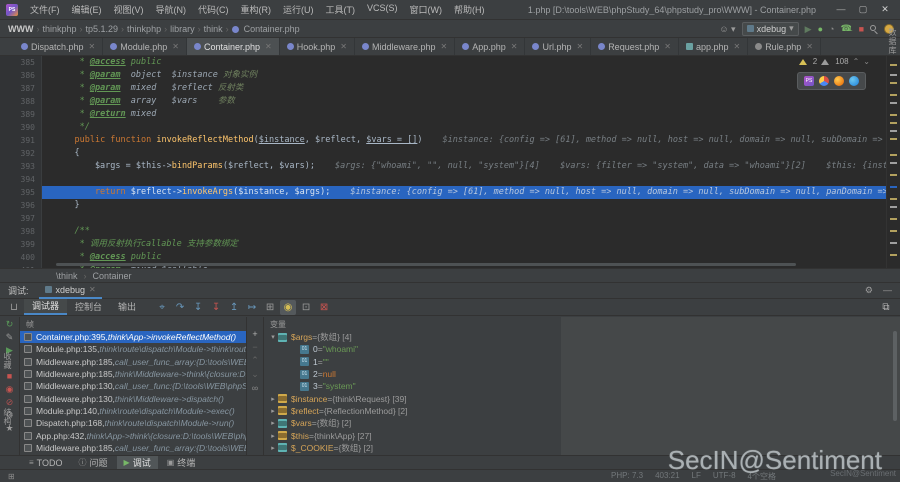 This screenshot has height=482, width=900. I want to click on code-line: 397, so click(450, 218).